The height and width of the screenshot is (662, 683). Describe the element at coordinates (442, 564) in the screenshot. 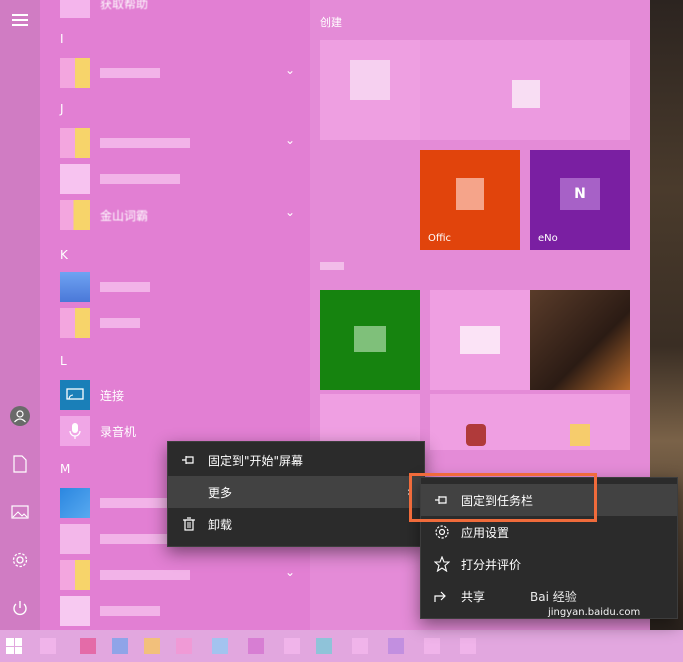

I see `star-icon` at that location.